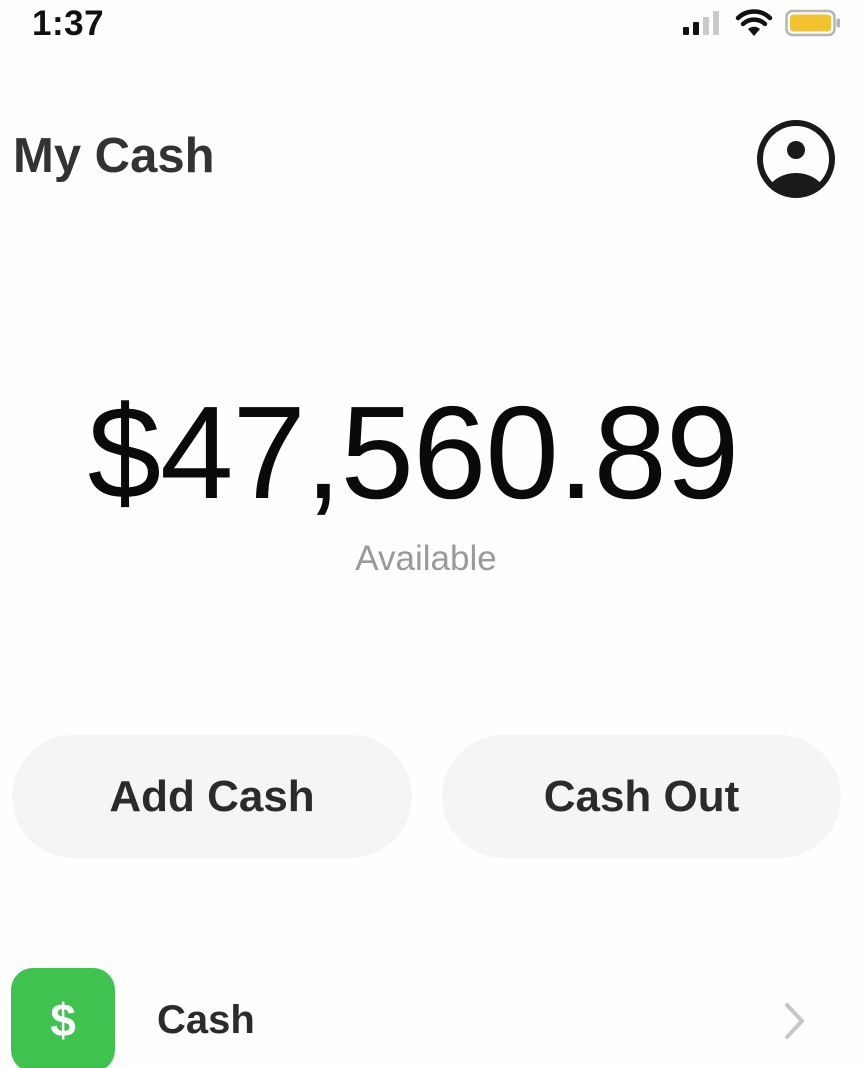  What do you see at coordinates (430, 30) in the screenshot?
I see `status-bar: 1:37` at bounding box center [430, 30].